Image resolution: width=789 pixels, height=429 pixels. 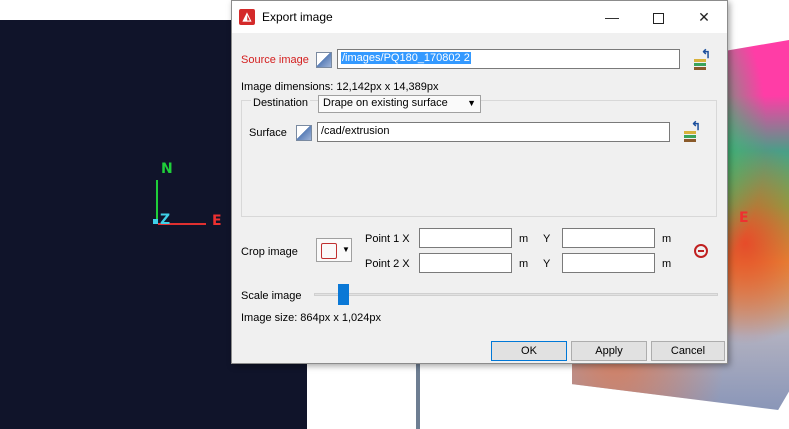 What do you see at coordinates (324, 60) in the screenshot?
I see `image-icon` at bounding box center [324, 60].